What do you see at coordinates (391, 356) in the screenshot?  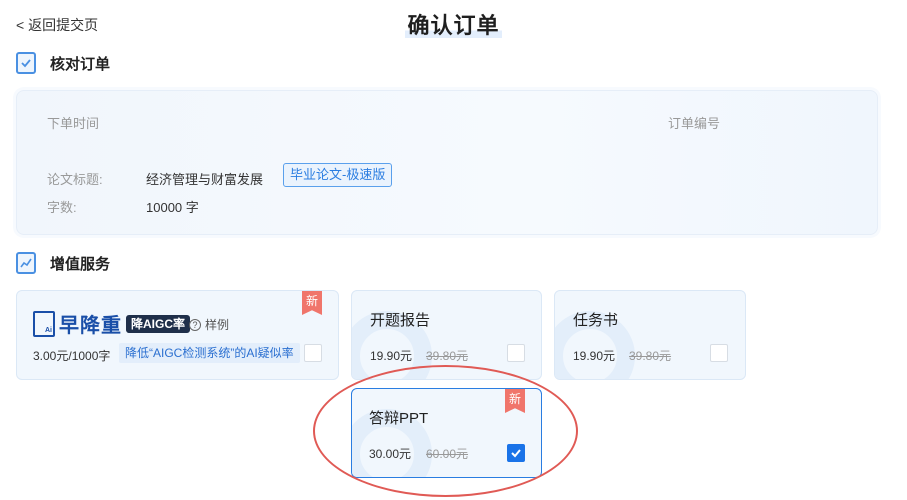 I see `proposal-price: 19.90元` at bounding box center [391, 356].